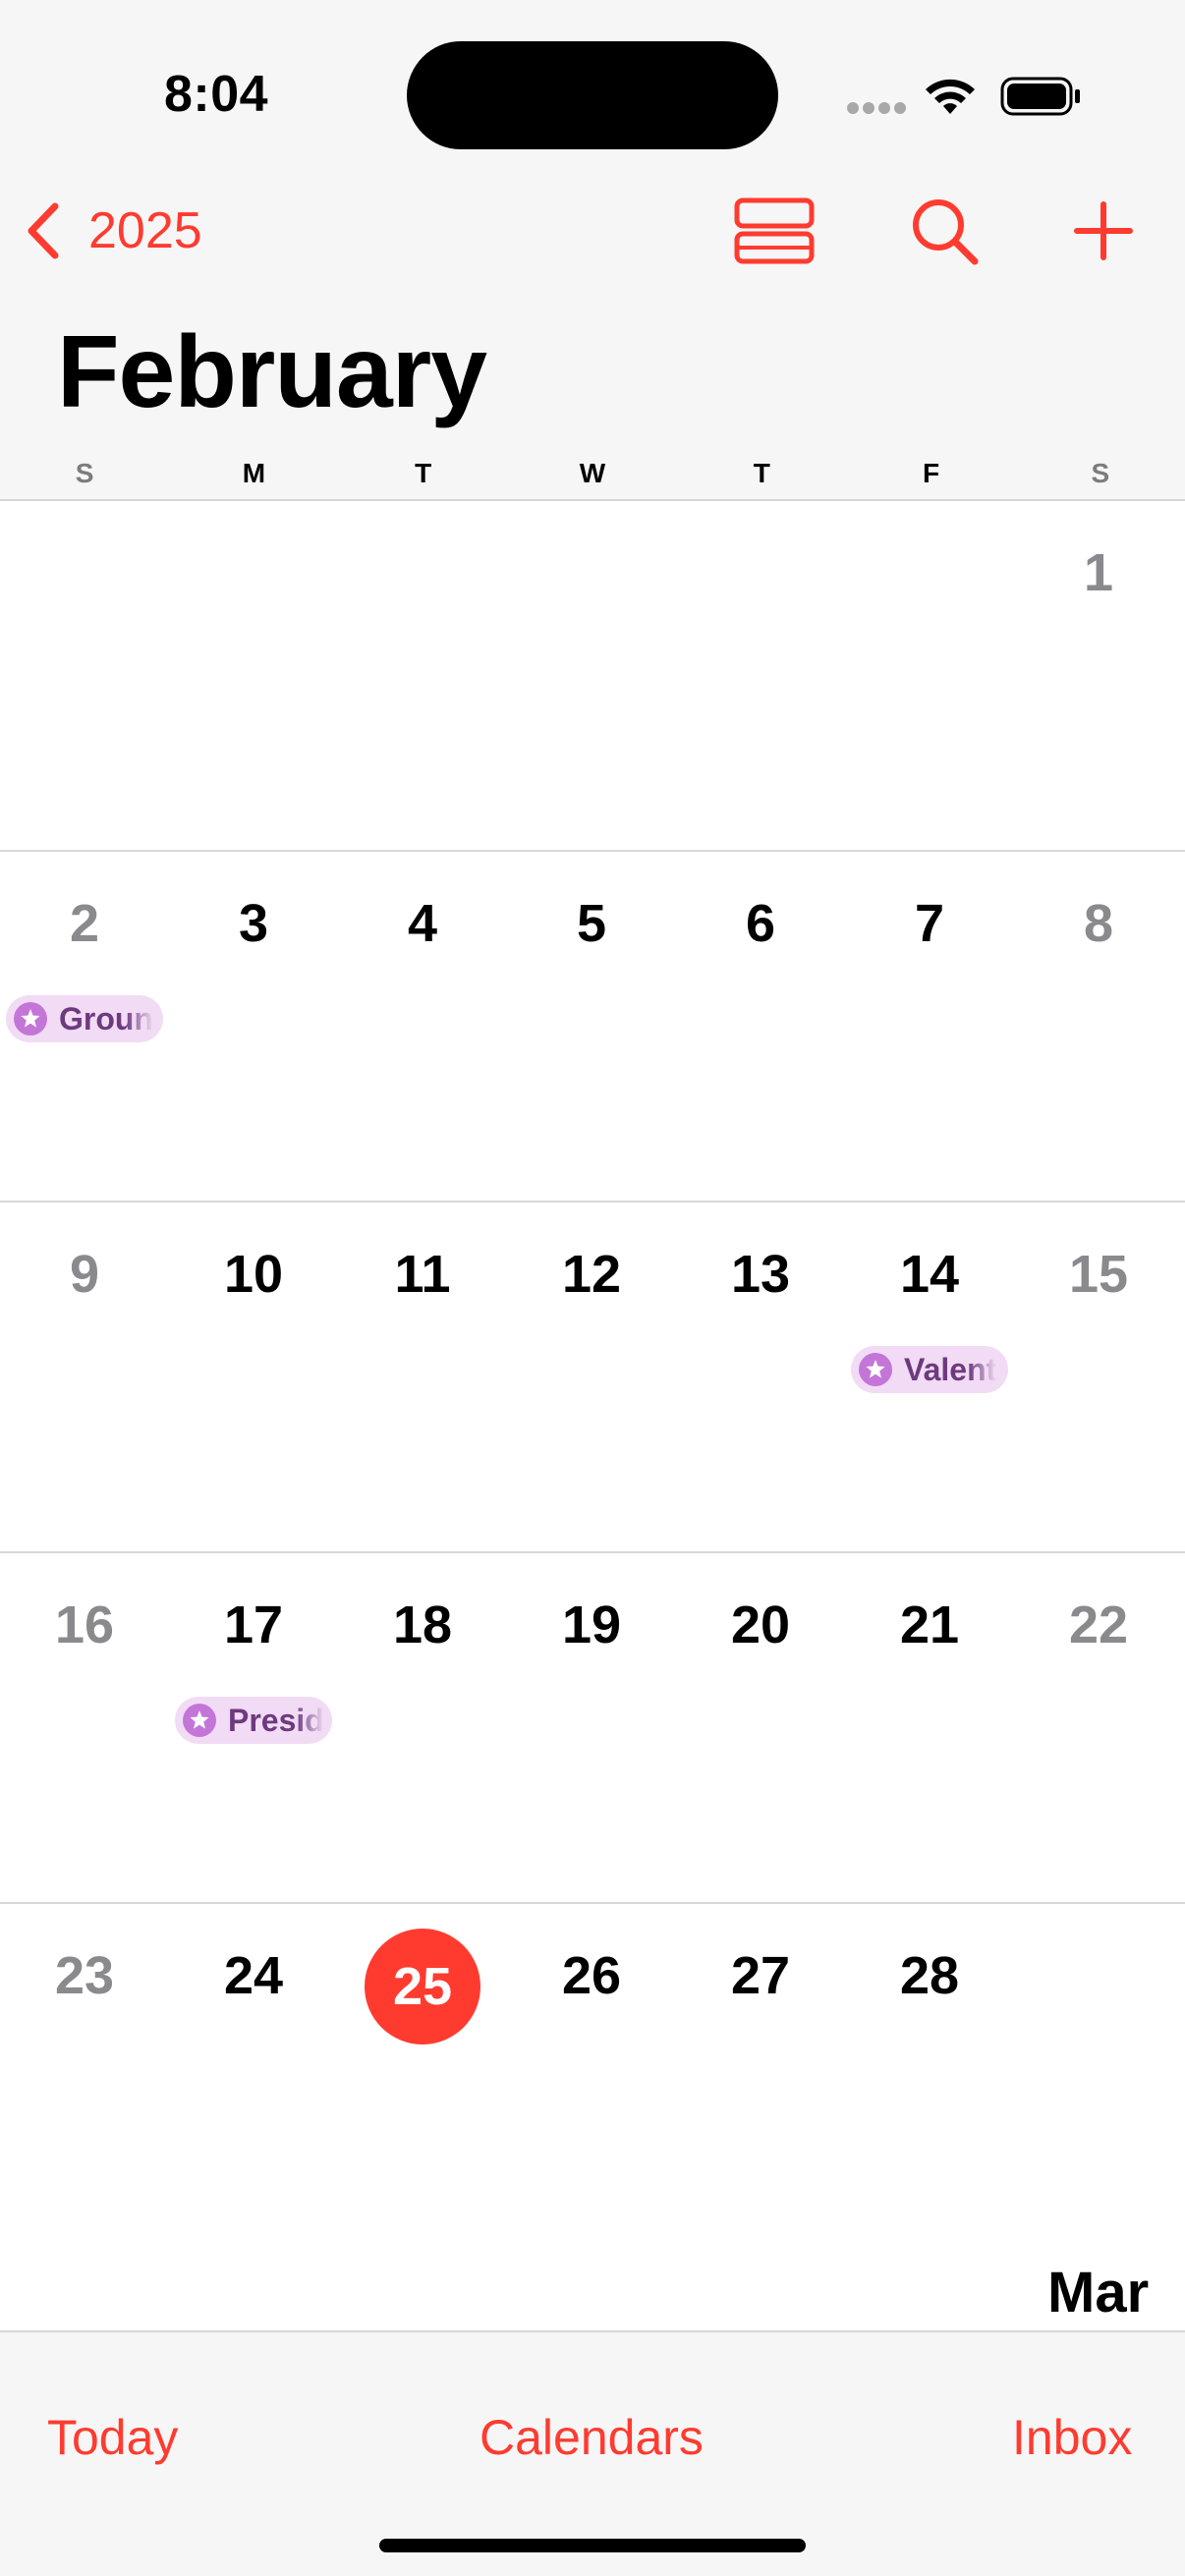 This screenshot has height=2576, width=1185. What do you see at coordinates (423, 1986) in the screenshot?
I see `today-day-cell: 25` at bounding box center [423, 1986].